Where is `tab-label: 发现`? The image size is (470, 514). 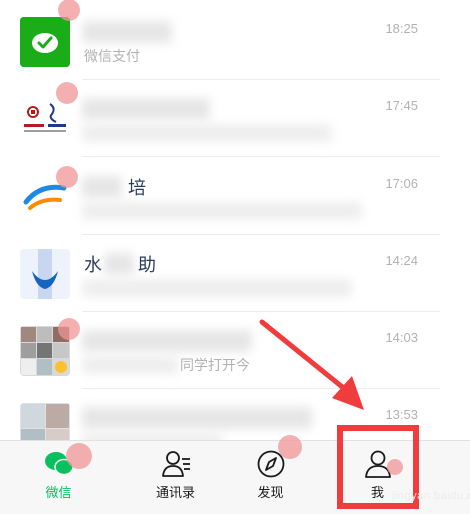
tab-label: 发现 is located at coordinates (270, 492).